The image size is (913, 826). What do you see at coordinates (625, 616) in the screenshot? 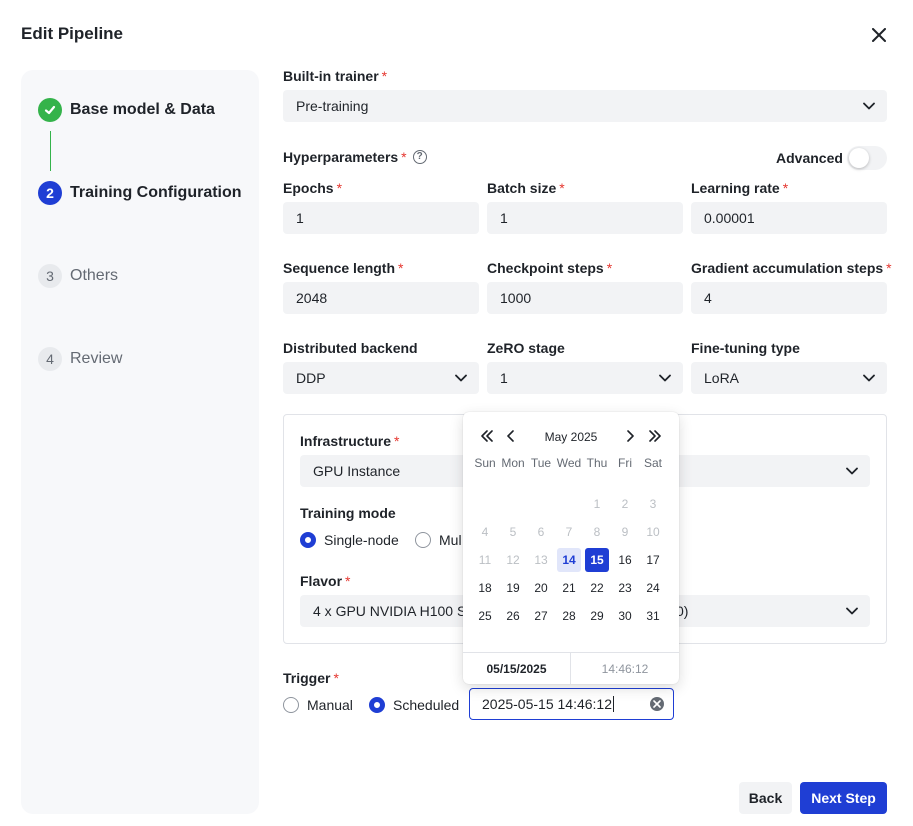
I see `calendar-day: 30` at bounding box center [625, 616].